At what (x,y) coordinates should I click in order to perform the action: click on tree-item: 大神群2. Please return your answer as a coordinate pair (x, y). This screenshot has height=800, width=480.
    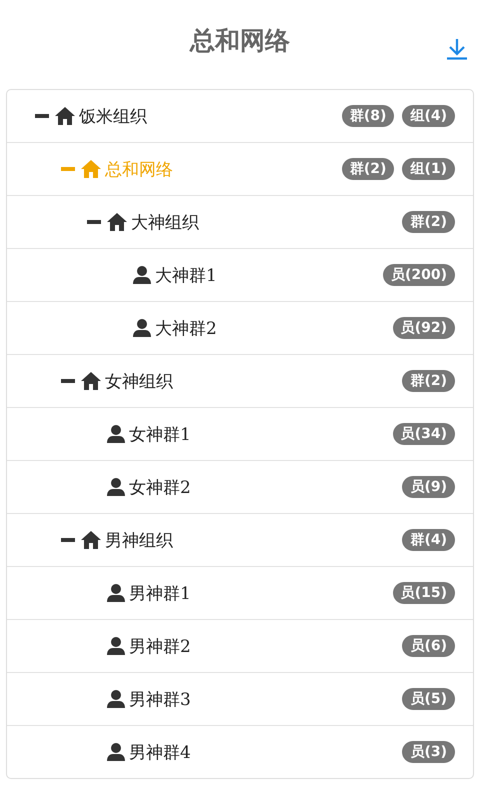
    Looking at the image, I should click on (186, 328).